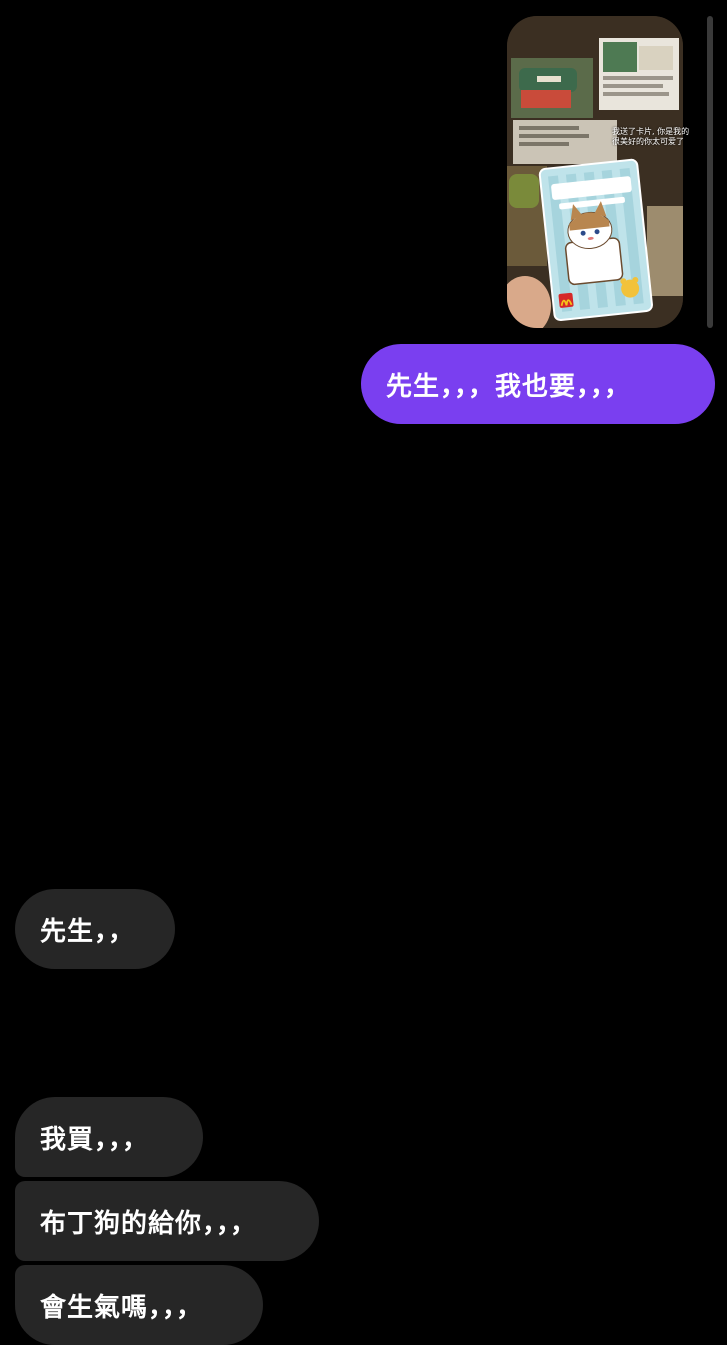  Describe the element at coordinates (509, 386) in the screenshot. I see `message-text: 先生，，，我也要，，，` at that location.